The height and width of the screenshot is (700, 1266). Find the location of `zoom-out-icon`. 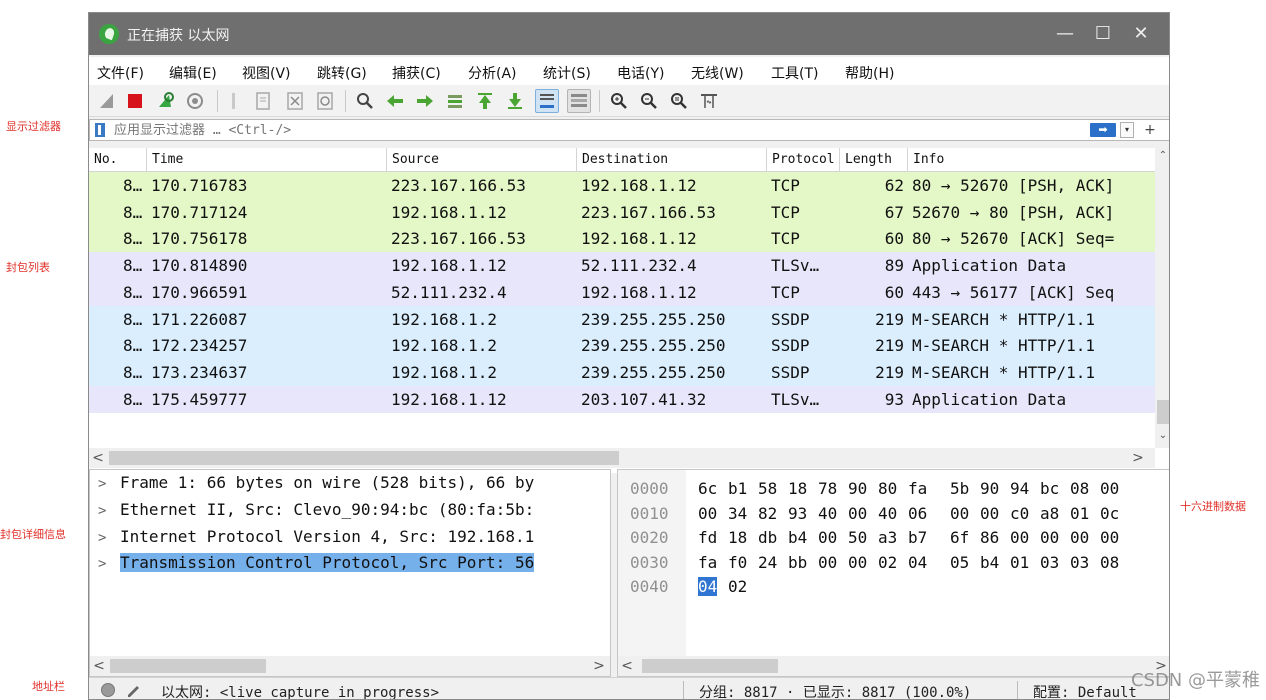

zoom-out-icon is located at coordinates (649, 101).